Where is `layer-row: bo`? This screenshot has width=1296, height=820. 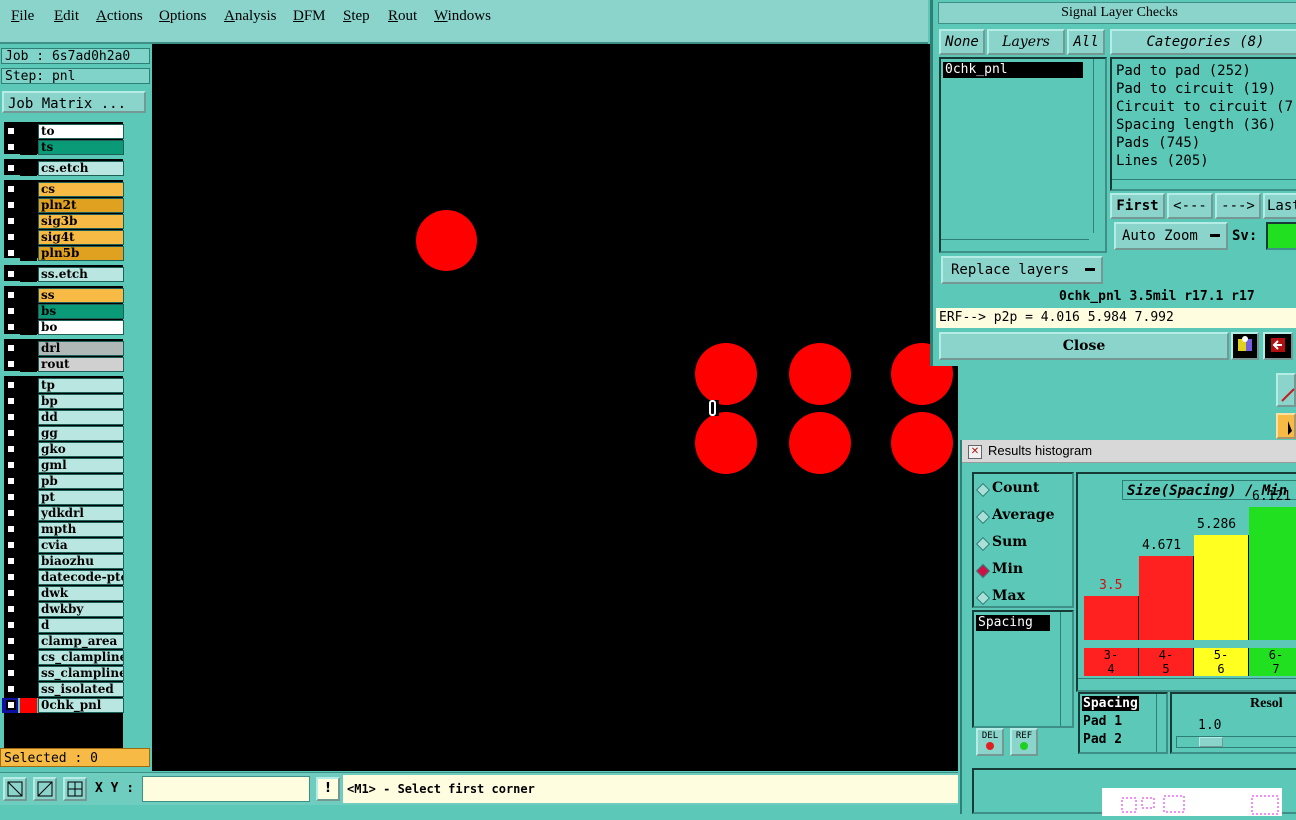
layer-row: bo is located at coordinates (63, 327).